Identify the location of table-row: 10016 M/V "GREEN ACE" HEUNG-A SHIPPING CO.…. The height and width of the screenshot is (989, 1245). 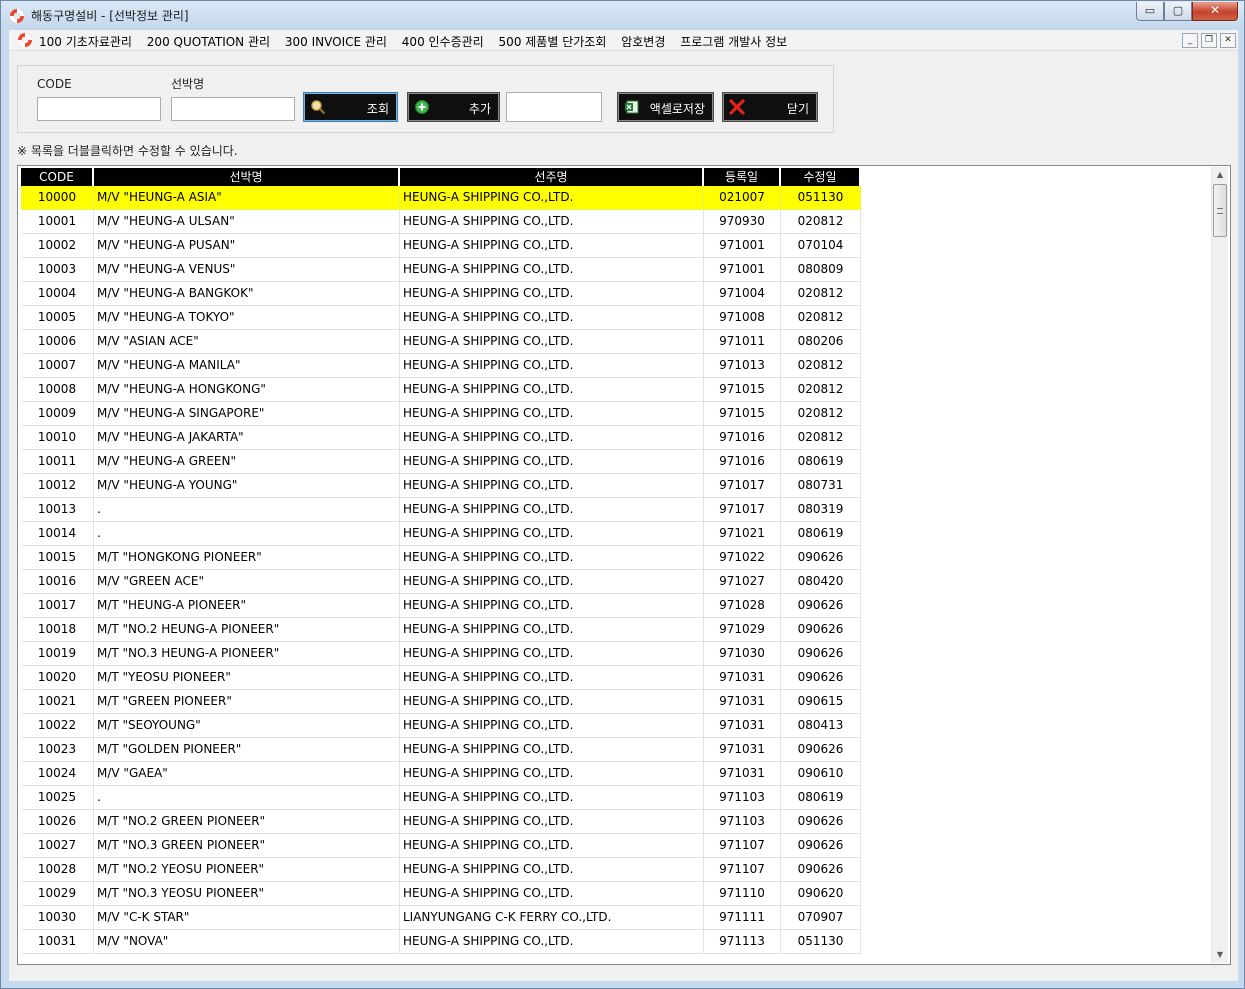
(441, 582).